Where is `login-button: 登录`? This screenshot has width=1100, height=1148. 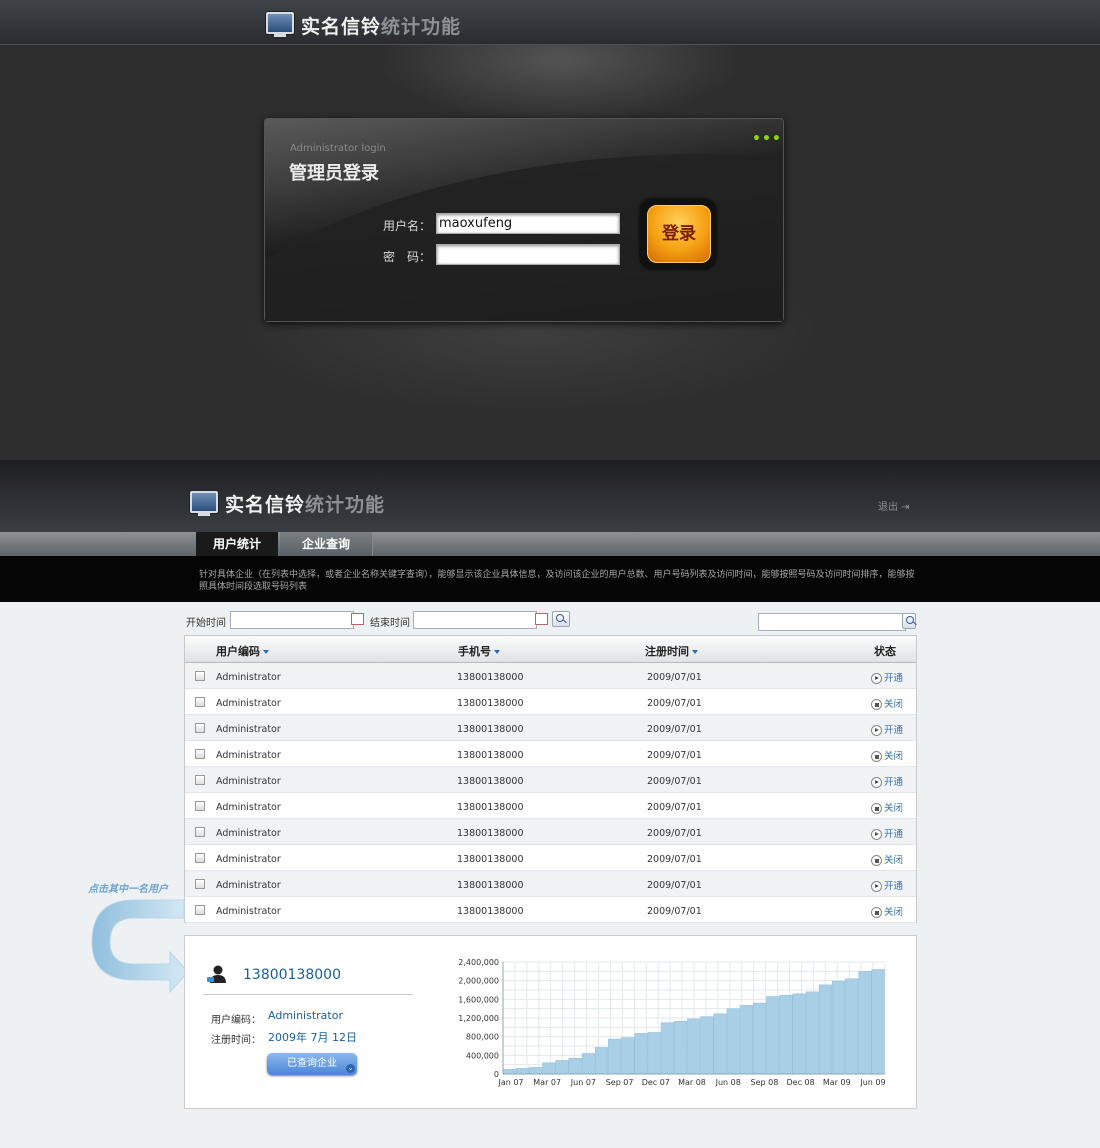 login-button: 登录 is located at coordinates (679, 234).